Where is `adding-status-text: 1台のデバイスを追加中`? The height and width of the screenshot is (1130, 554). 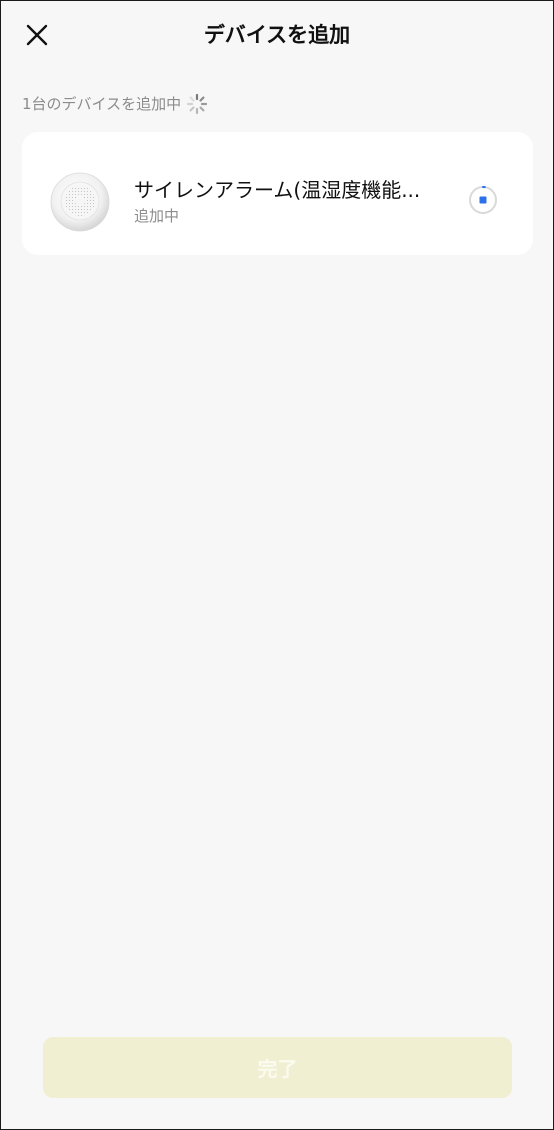 adding-status-text: 1台のデバイスを追加中 is located at coordinates (102, 104).